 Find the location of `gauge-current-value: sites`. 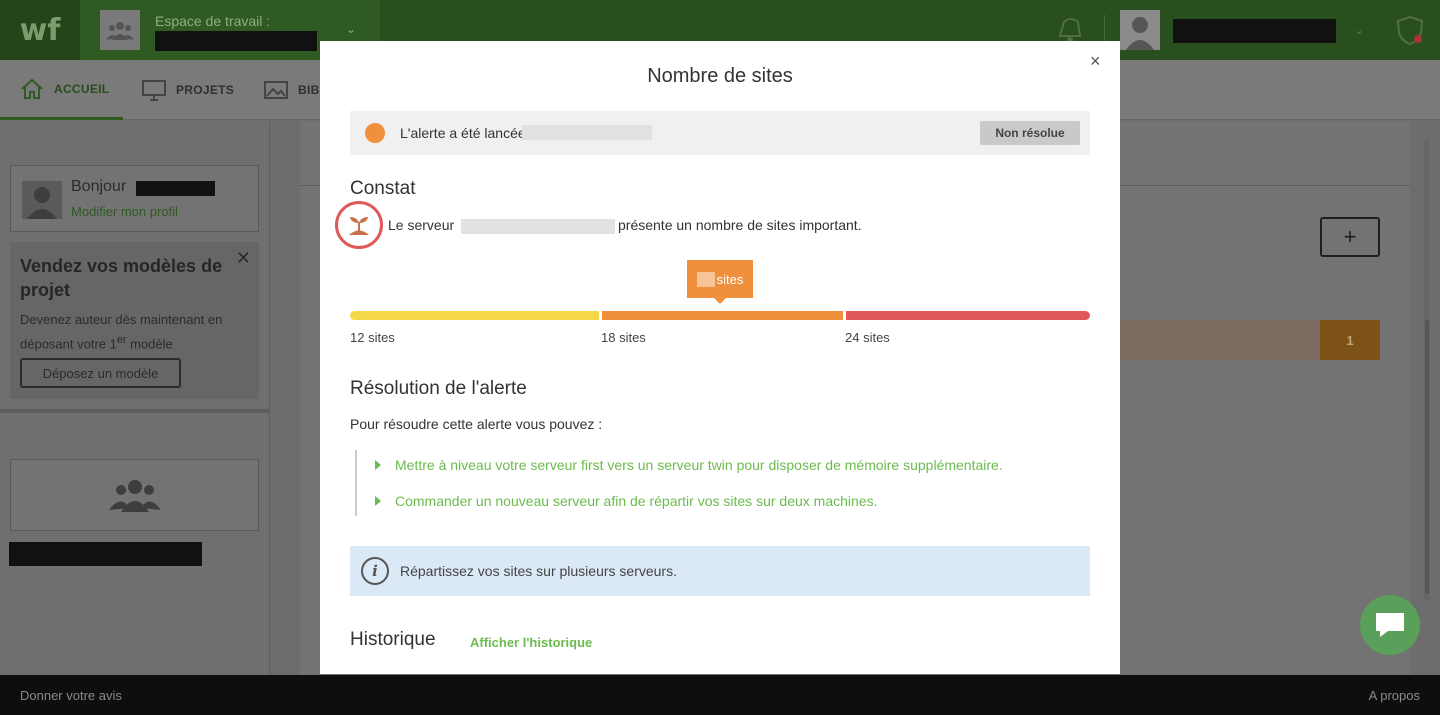

gauge-current-value: sites is located at coordinates (720, 279).